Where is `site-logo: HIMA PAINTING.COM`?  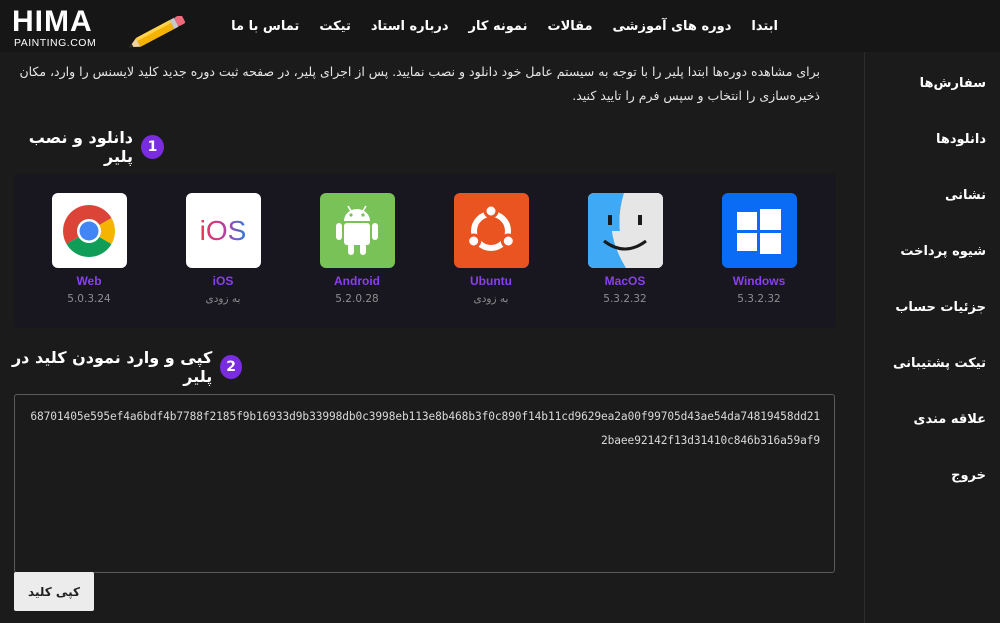 site-logo: HIMA PAINTING.COM is located at coordinates (102, 27).